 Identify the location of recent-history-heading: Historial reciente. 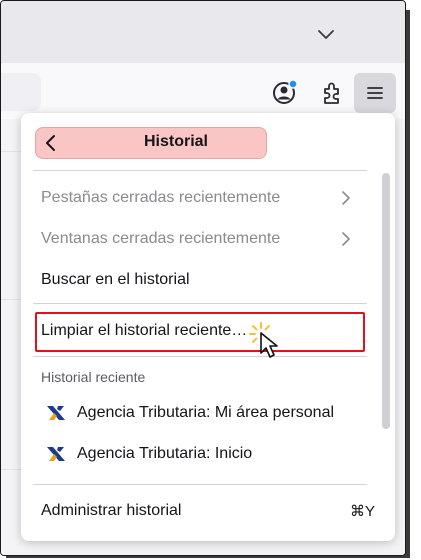
(93, 377).